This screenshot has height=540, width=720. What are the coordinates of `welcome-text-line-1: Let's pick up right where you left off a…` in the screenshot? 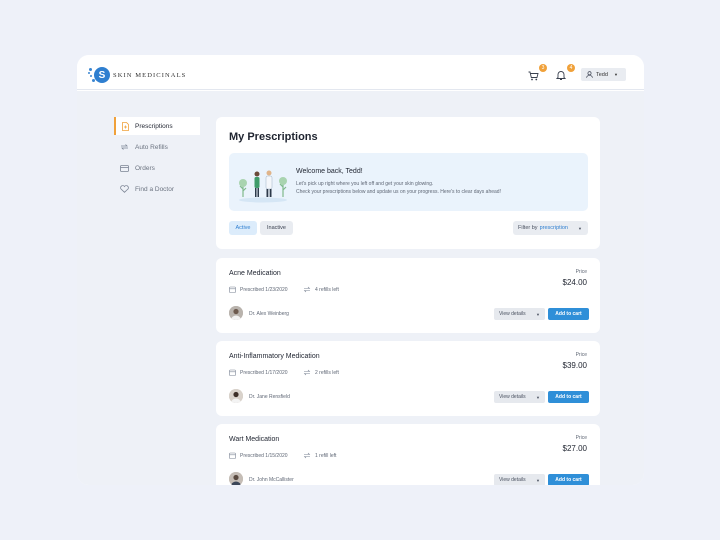 It's located at (365, 184).